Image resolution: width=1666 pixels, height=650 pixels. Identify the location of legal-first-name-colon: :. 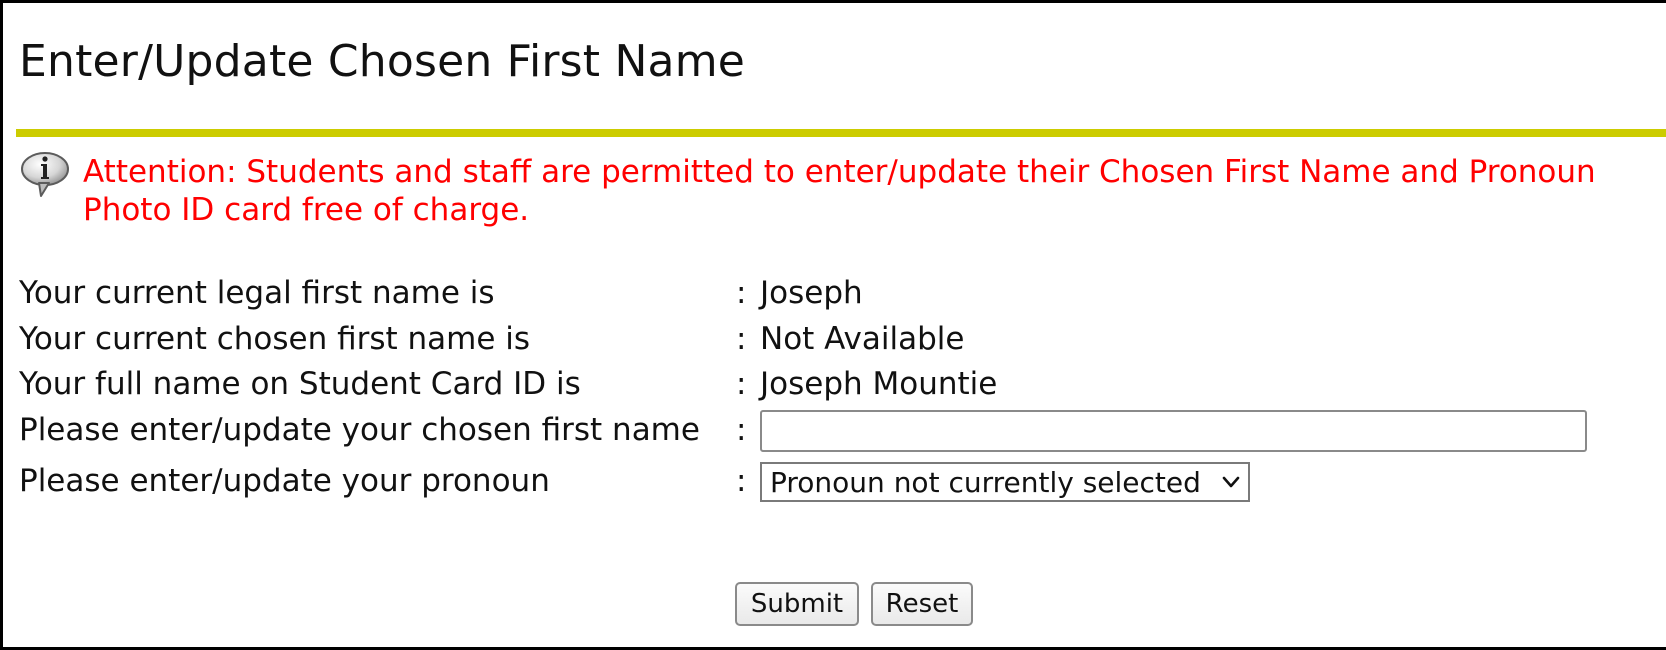
(741, 293).